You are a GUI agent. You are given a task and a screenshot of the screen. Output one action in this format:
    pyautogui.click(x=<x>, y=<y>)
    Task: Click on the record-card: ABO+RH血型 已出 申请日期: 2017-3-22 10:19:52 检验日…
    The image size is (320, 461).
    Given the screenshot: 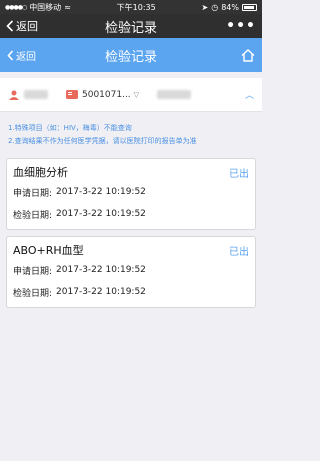 What is the action you would take?
    pyautogui.click(x=131, y=272)
    